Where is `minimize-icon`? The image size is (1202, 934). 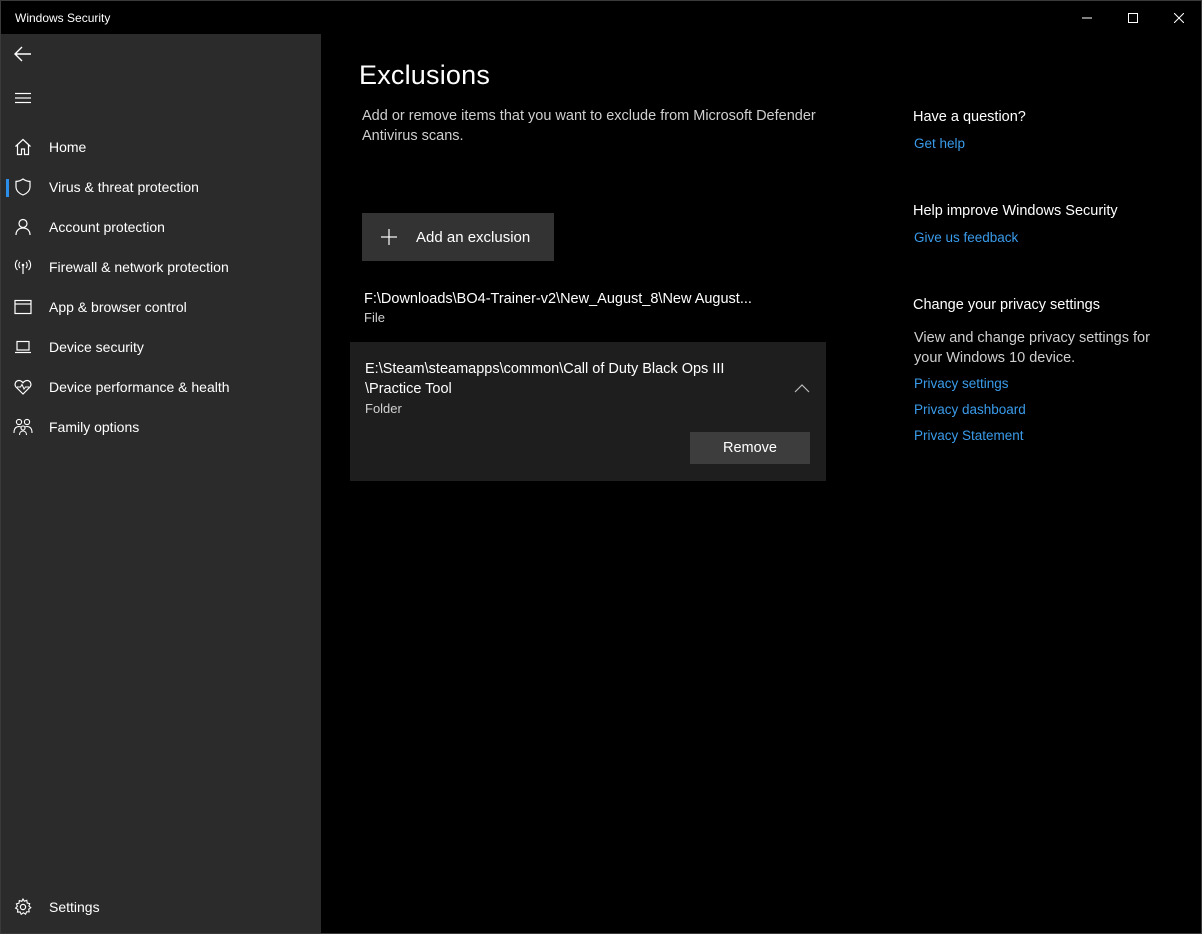 minimize-icon is located at coordinates (1087, 17).